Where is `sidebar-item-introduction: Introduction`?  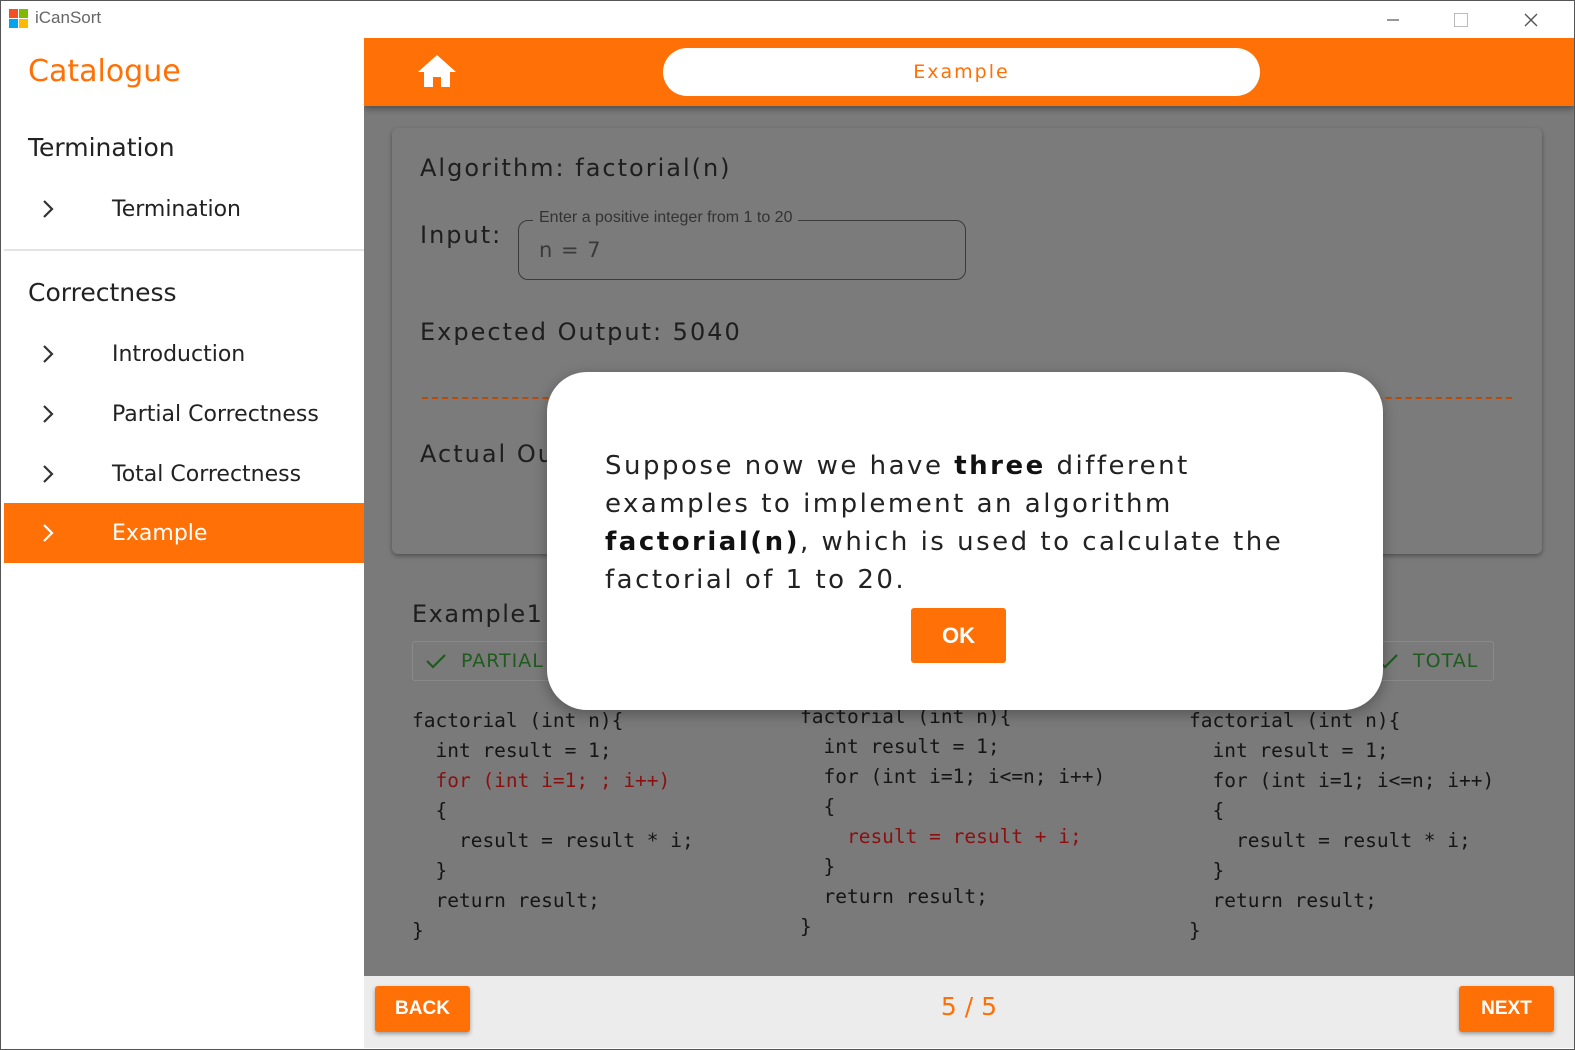
sidebar-item-introduction: Introduction is located at coordinates (184, 354).